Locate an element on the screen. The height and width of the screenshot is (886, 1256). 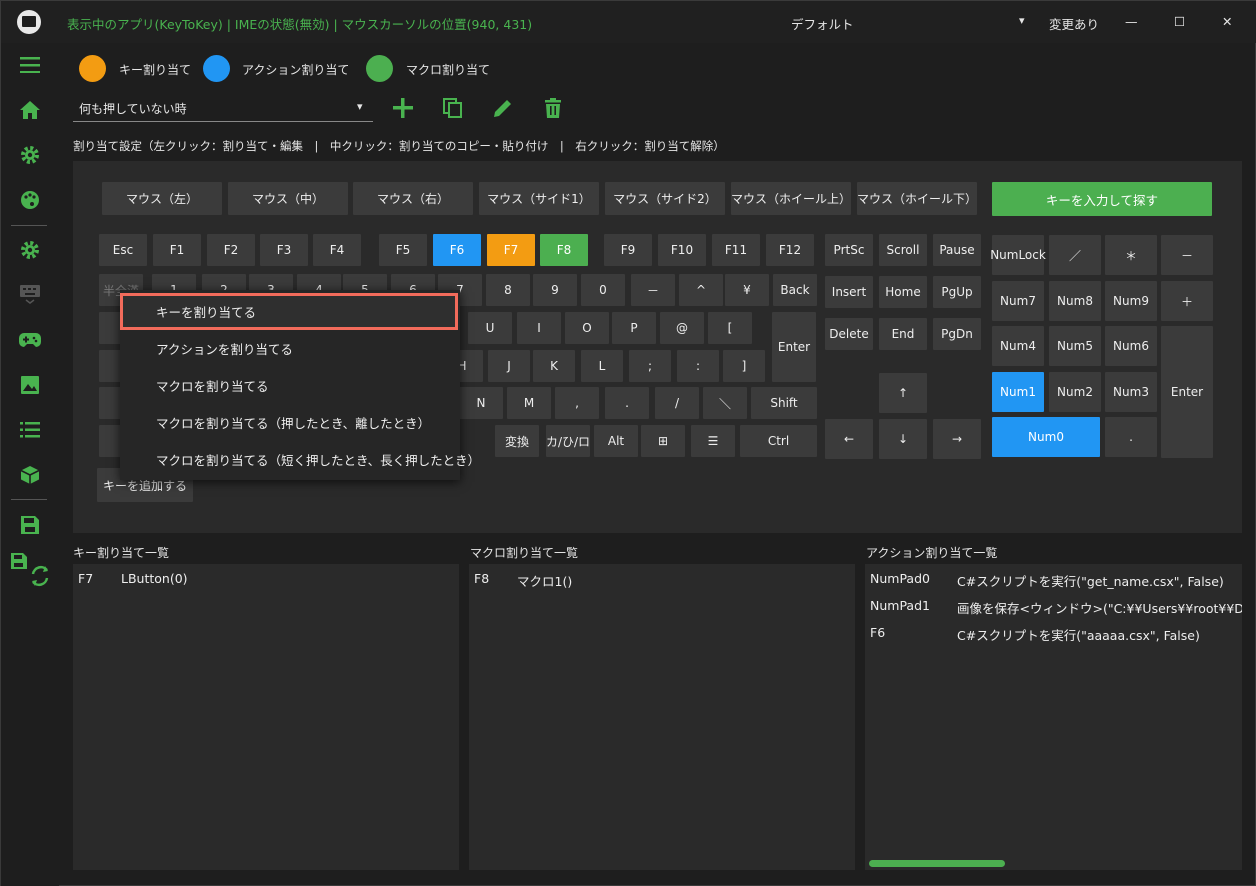
menu-item-assign-macro-short-long: マクロを割り当てる（短く押したとき、長く押したとき） is located at coordinates (300, 459).